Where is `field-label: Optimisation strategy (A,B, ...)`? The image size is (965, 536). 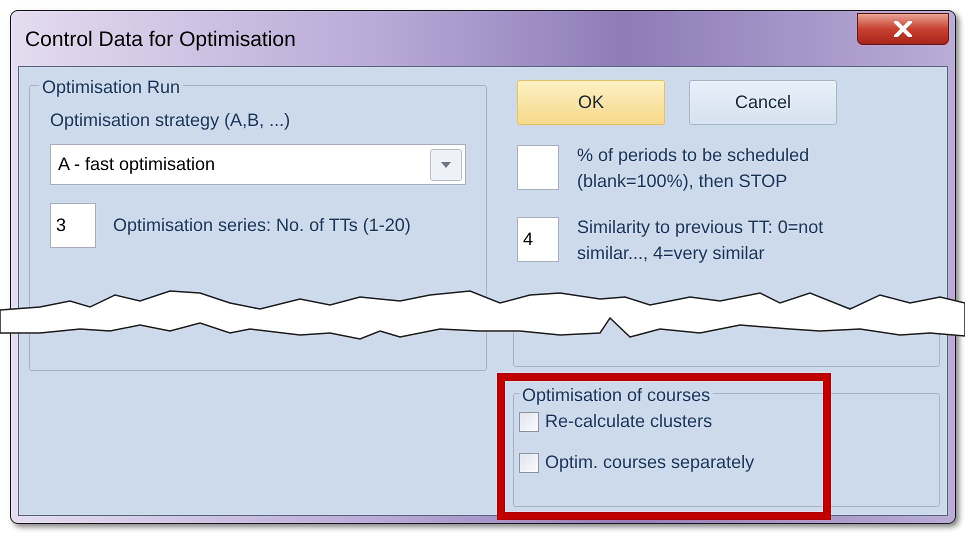 field-label: Optimisation strategy (A,B, ...) is located at coordinates (171, 120).